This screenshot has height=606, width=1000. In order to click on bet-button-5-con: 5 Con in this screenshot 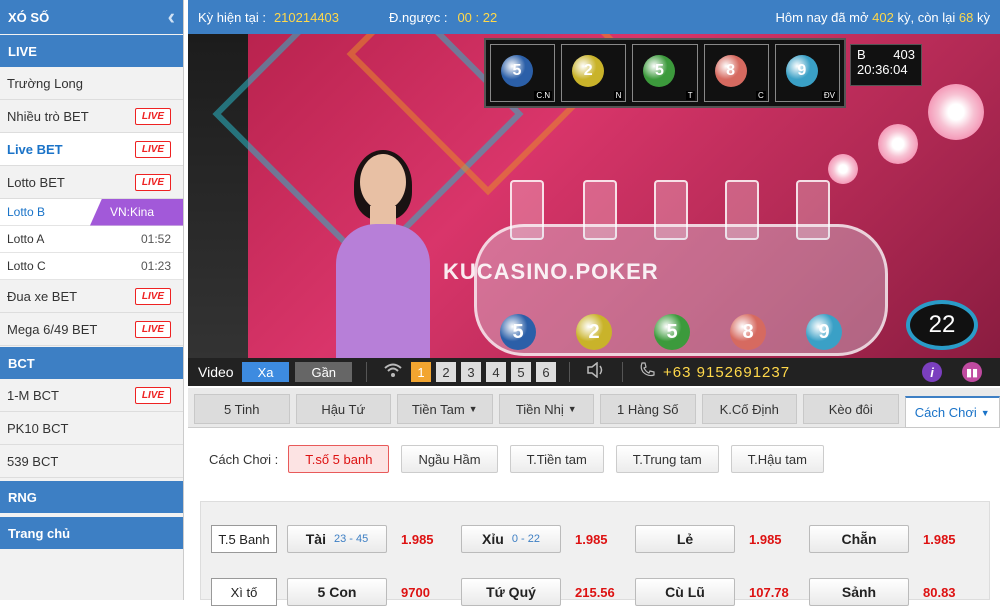, I will do `click(337, 592)`.